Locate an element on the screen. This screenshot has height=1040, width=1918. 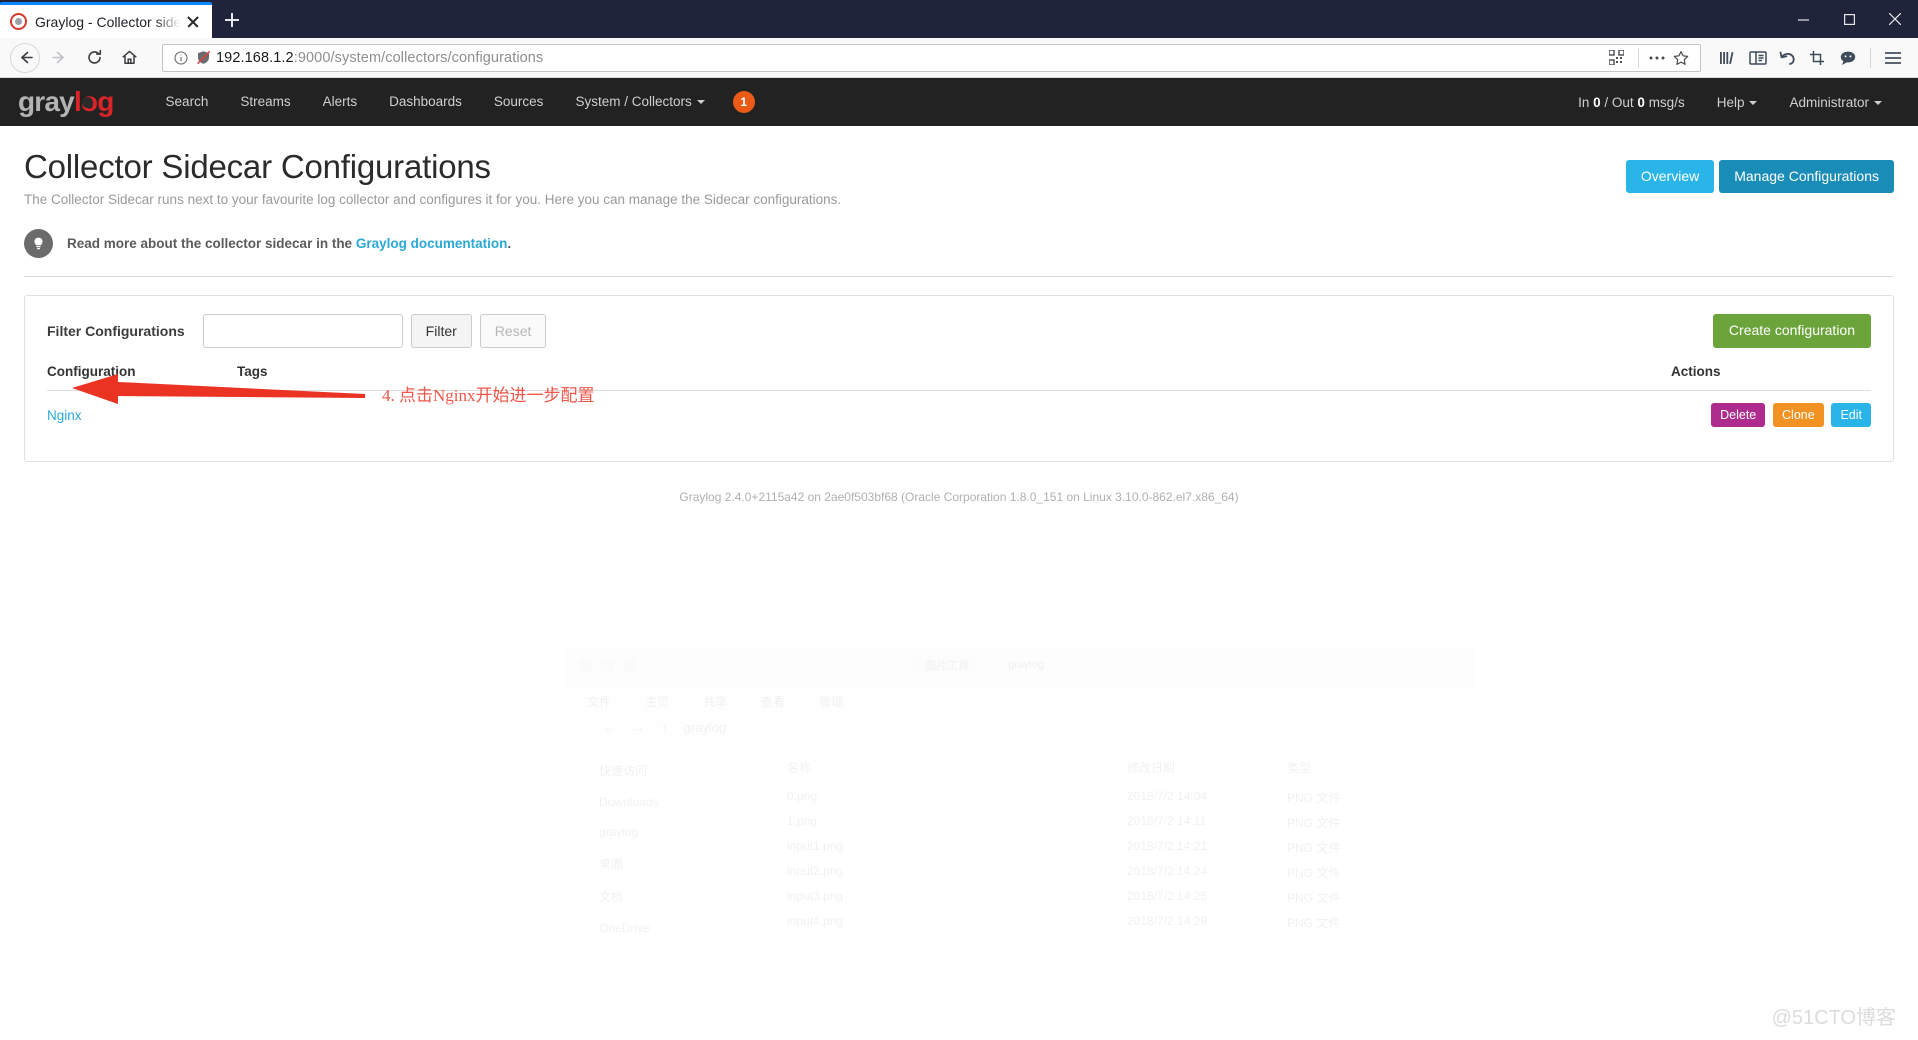
tab-strip: Graylog - Collector sidecar c is located at coordinates (959, 19).